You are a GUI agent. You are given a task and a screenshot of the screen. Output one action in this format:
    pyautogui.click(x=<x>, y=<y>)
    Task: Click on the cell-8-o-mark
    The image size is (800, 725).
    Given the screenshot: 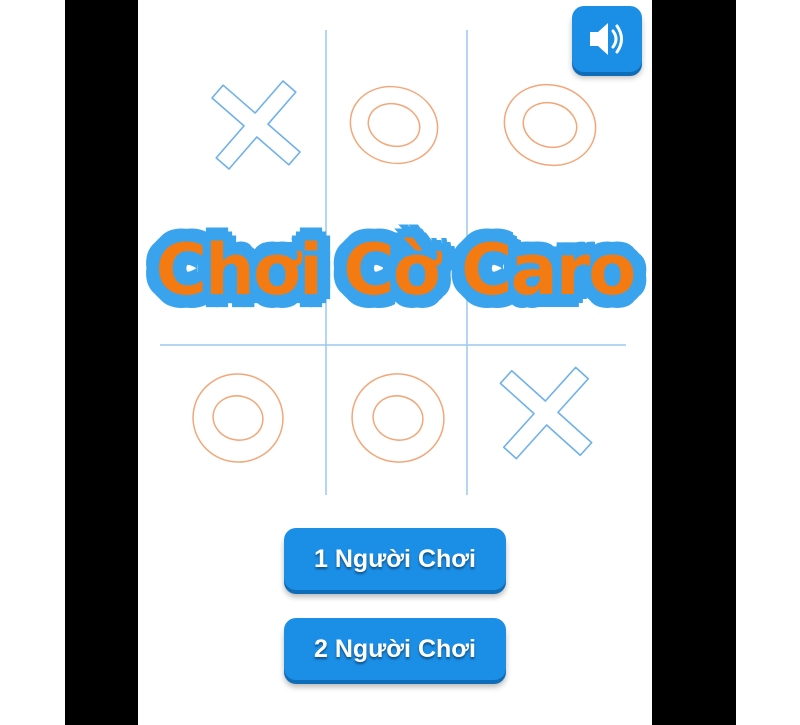 What is the action you would take?
    pyautogui.click(x=398, y=418)
    